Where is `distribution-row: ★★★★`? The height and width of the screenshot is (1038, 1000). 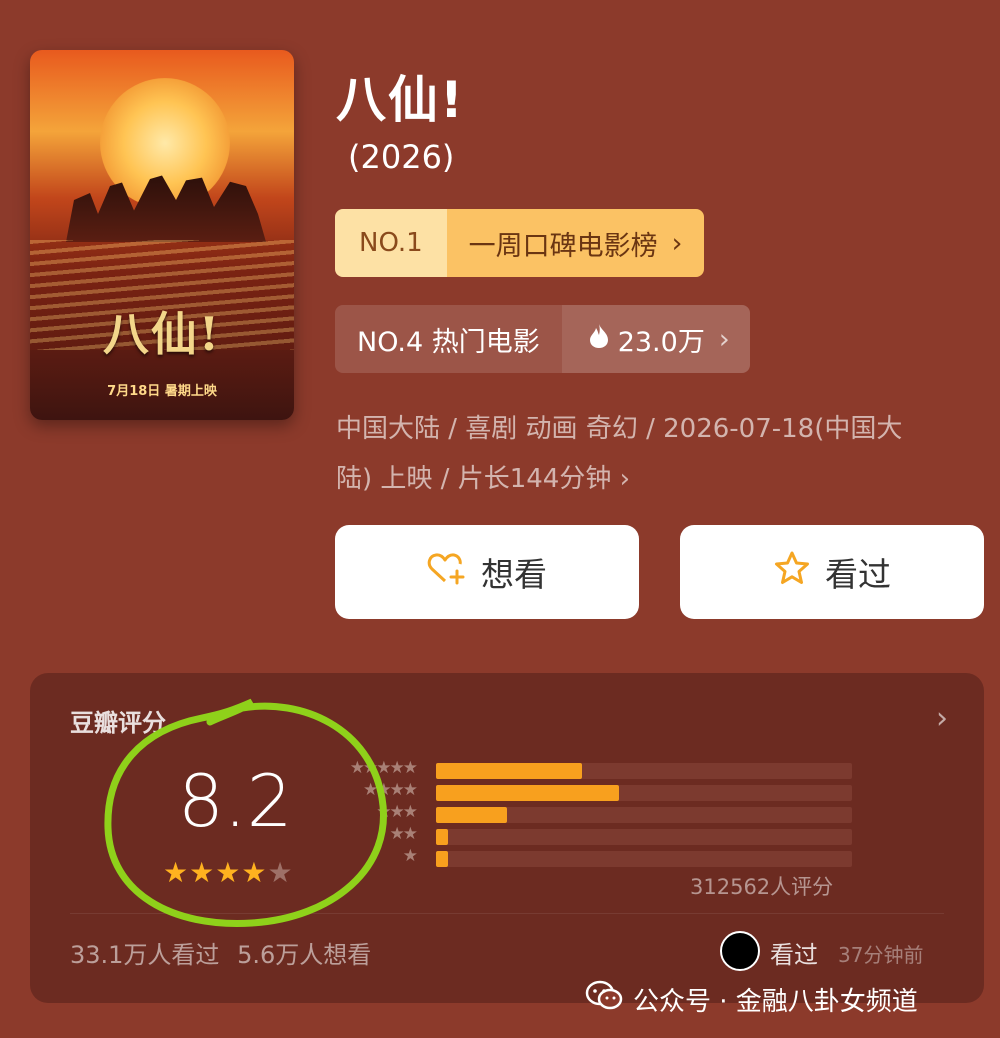 distribution-row: ★★★★ is located at coordinates (606, 792).